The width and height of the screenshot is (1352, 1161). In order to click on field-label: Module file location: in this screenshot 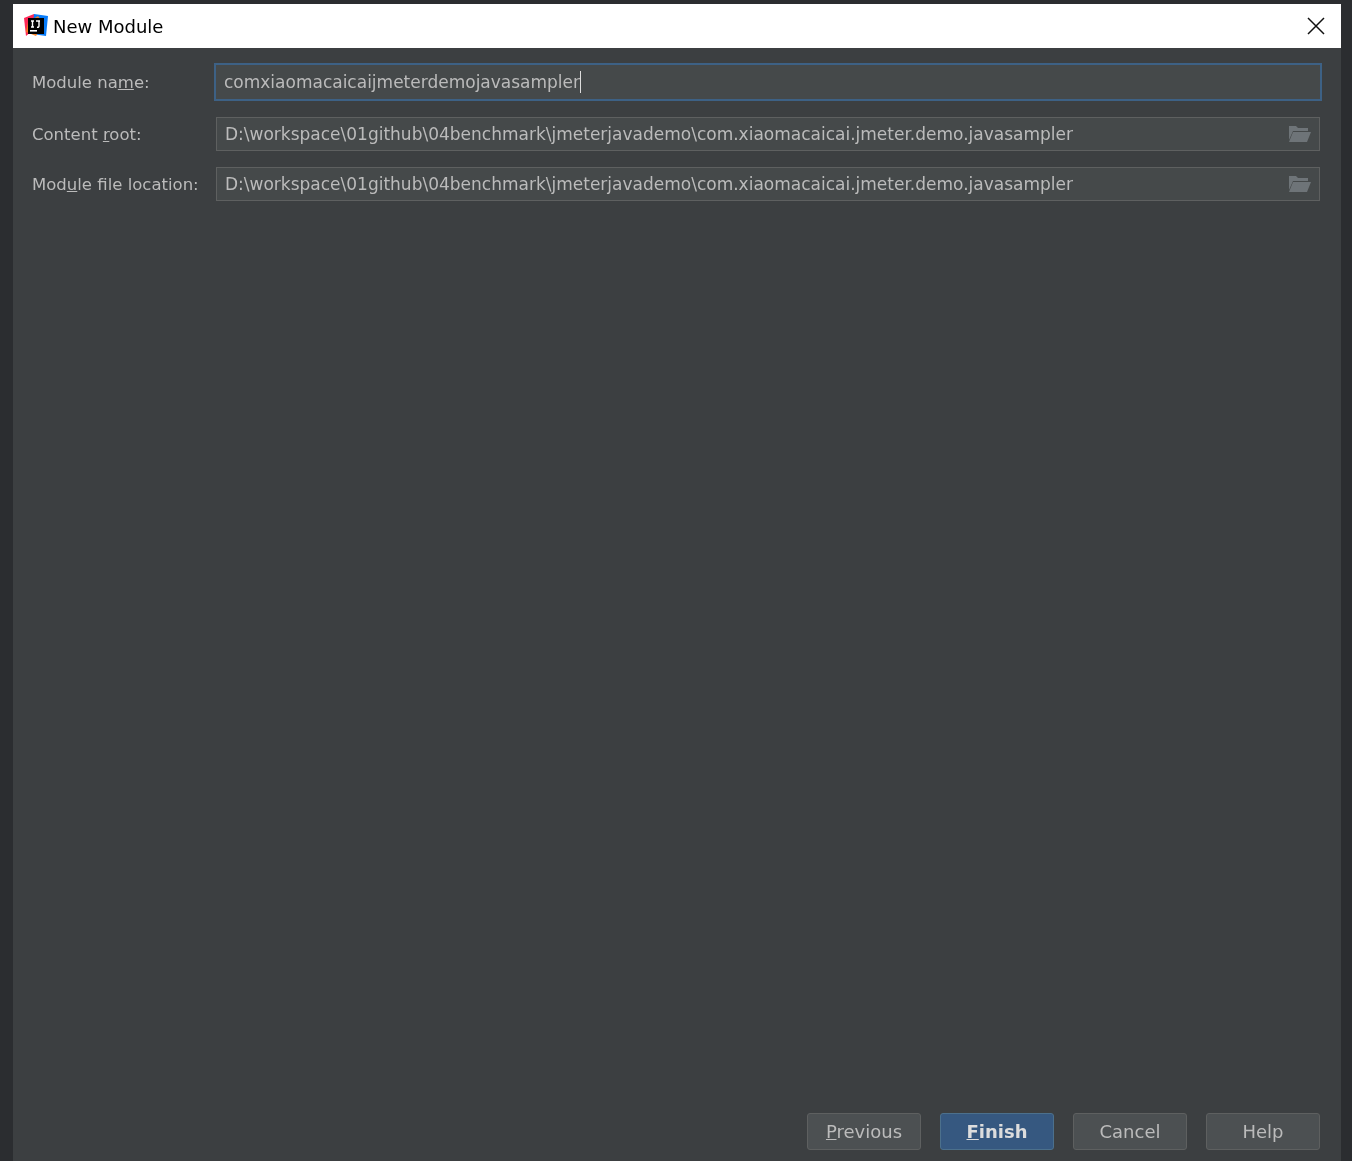, I will do `click(116, 184)`.